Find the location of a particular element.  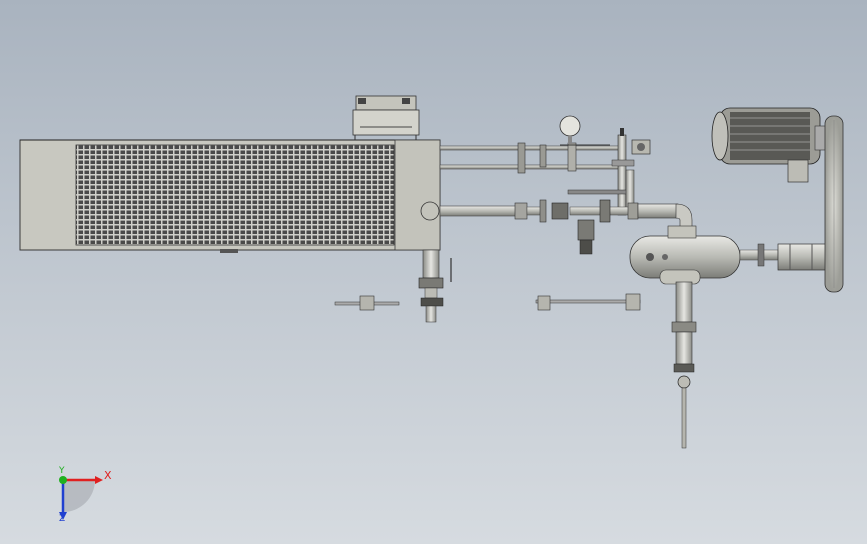

control-box is located at coordinates (386, 117).